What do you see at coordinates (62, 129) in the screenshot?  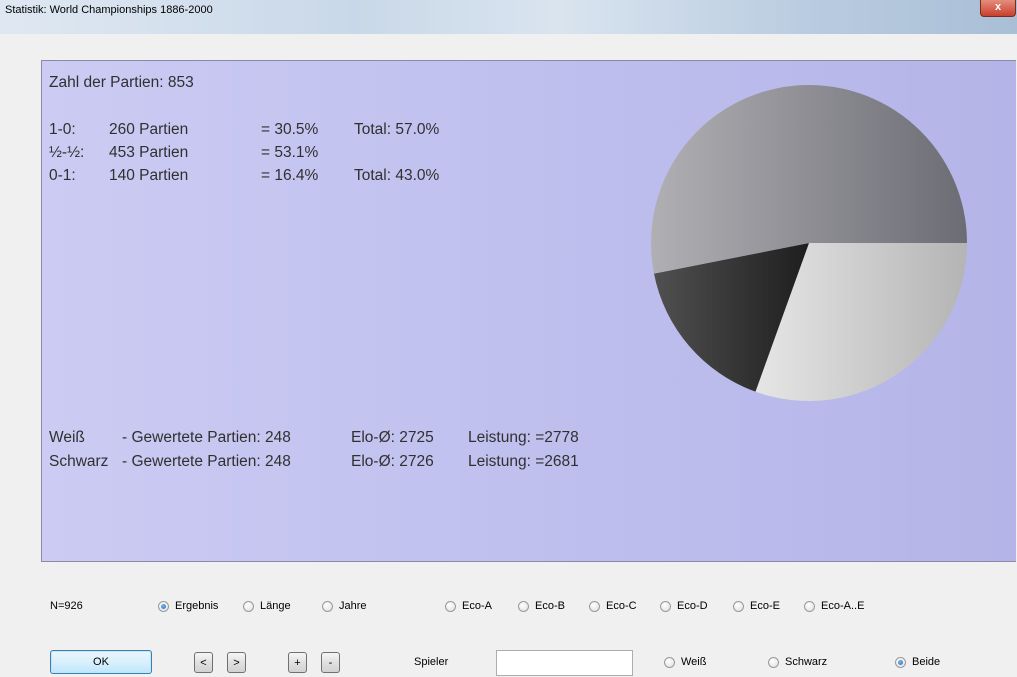 I see `result-label: 1-0:` at bounding box center [62, 129].